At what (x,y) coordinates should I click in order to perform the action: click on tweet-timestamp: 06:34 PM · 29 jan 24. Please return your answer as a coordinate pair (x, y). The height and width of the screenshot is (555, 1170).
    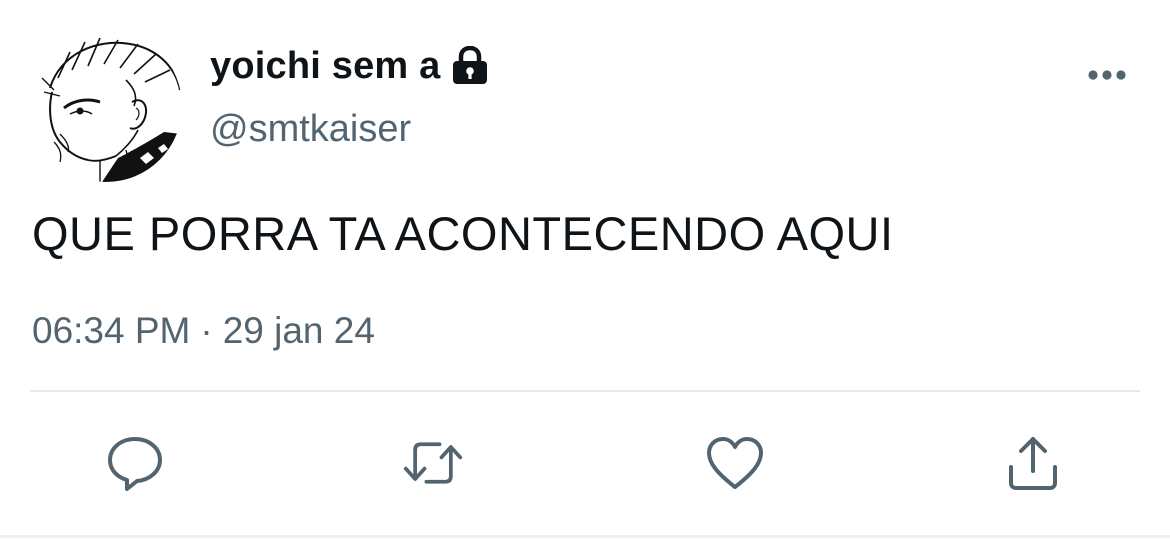
    Looking at the image, I should click on (203, 331).